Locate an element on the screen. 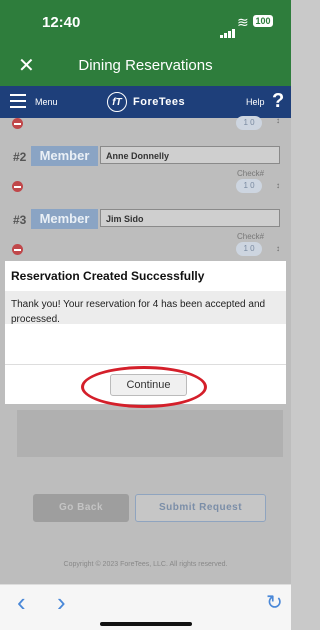 The width and height of the screenshot is (320, 630). page-title: Dining Reservations is located at coordinates (145, 65).